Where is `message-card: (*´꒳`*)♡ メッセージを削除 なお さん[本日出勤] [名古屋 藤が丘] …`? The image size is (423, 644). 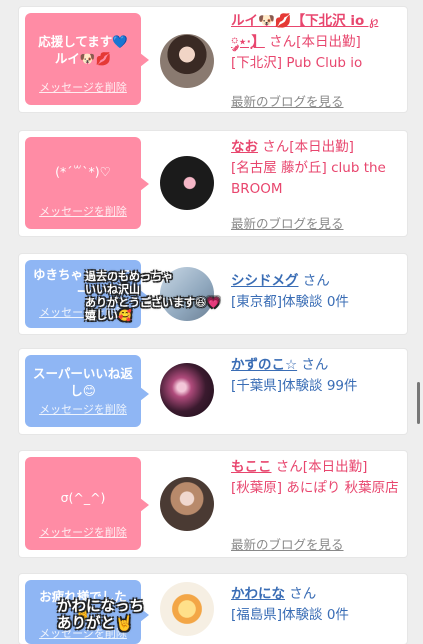 message-card: (*´꒳`*)♡ メッセージを削除 なお さん[本日出勤] [名古屋 藤が丘] … is located at coordinates (213, 183).